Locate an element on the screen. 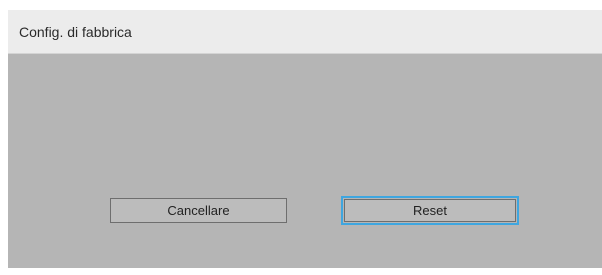 The height and width of the screenshot is (275, 602). reset-button-label: Reset is located at coordinates (430, 210).